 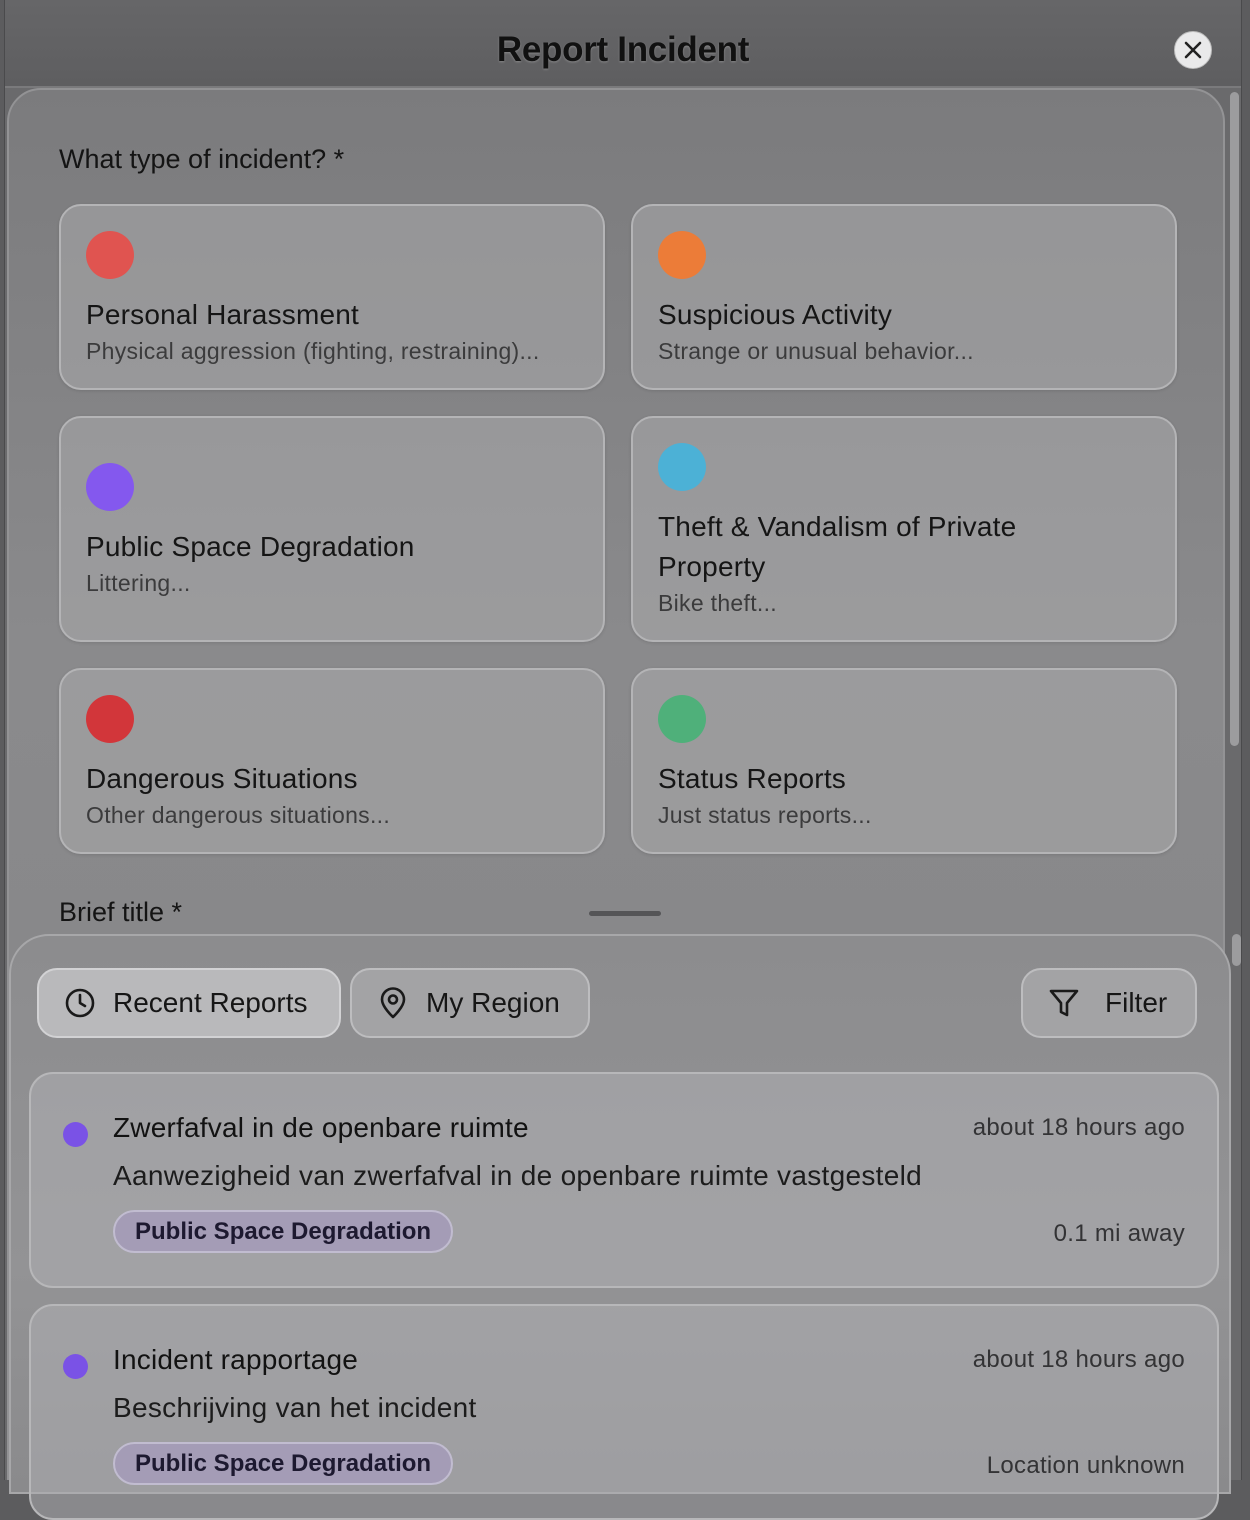 What do you see at coordinates (837, 546) in the screenshot?
I see `incident-type-title: Theft & Vandalism of Private Property` at bounding box center [837, 546].